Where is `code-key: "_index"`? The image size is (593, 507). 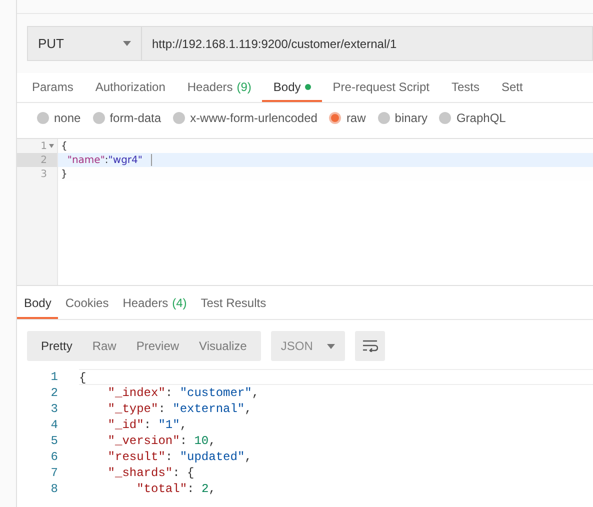
code-key: "_index" is located at coordinates (122, 393).